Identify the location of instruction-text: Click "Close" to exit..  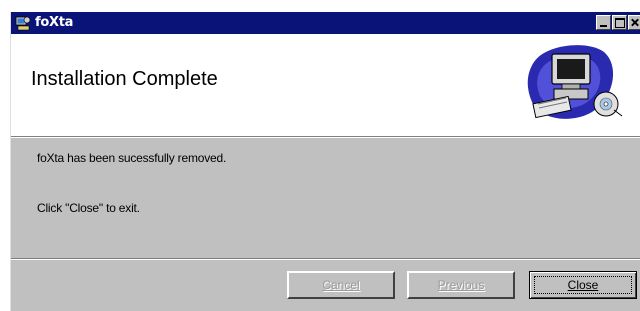
(88, 208).